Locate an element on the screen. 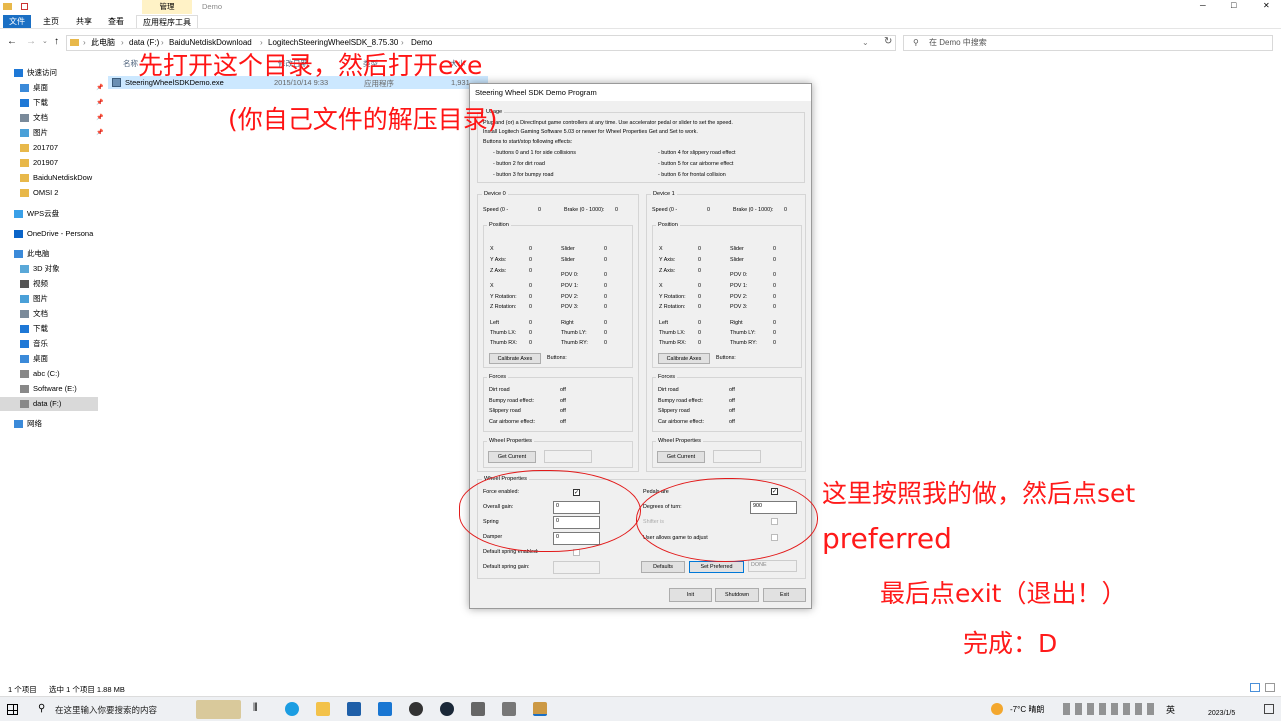 This screenshot has width=1281, height=721. steam-icon is located at coordinates (447, 709).